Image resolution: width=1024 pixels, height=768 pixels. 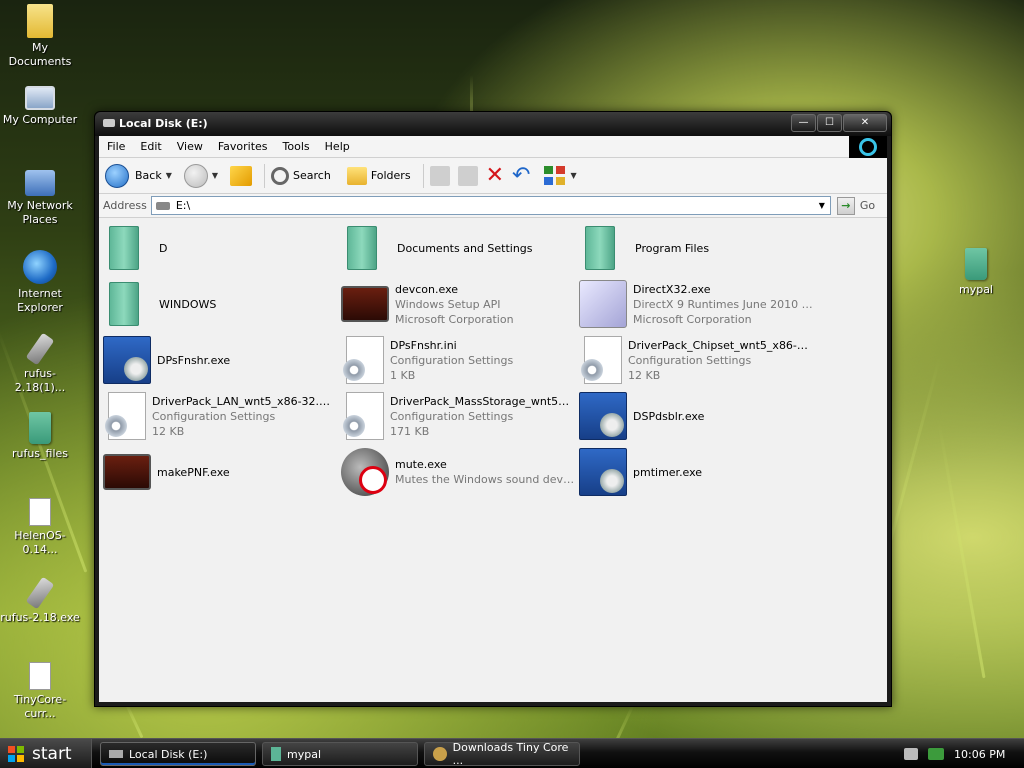 What do you see at coordinates (280, 175) in the screenshot?
I see `search-icon` at bounding box center [280, 175].